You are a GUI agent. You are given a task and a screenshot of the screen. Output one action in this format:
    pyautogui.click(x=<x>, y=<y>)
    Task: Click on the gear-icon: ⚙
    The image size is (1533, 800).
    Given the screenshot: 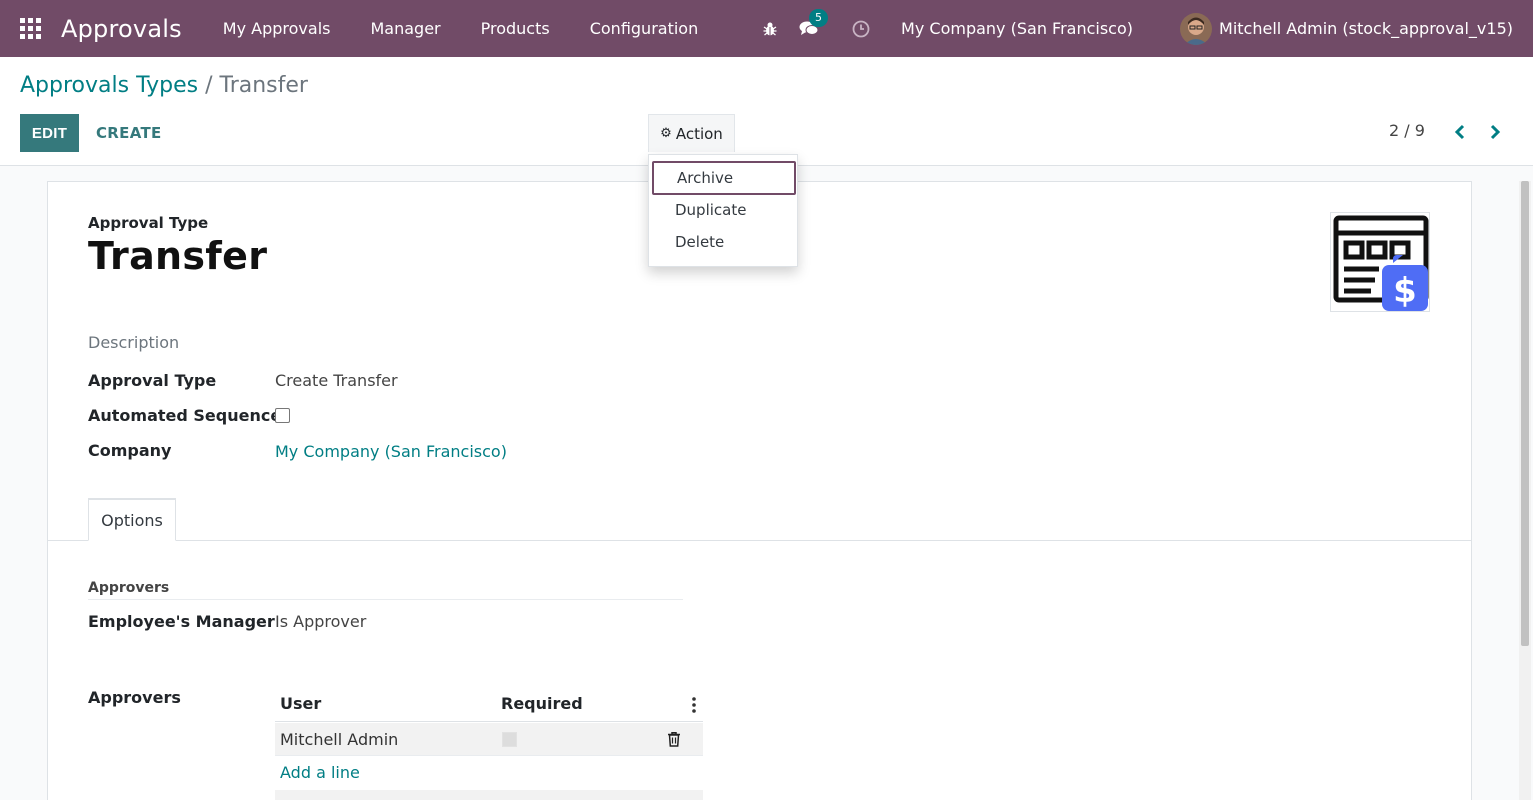 What is the action you would take?
    pyautogui.click(x=666, y=133)
    